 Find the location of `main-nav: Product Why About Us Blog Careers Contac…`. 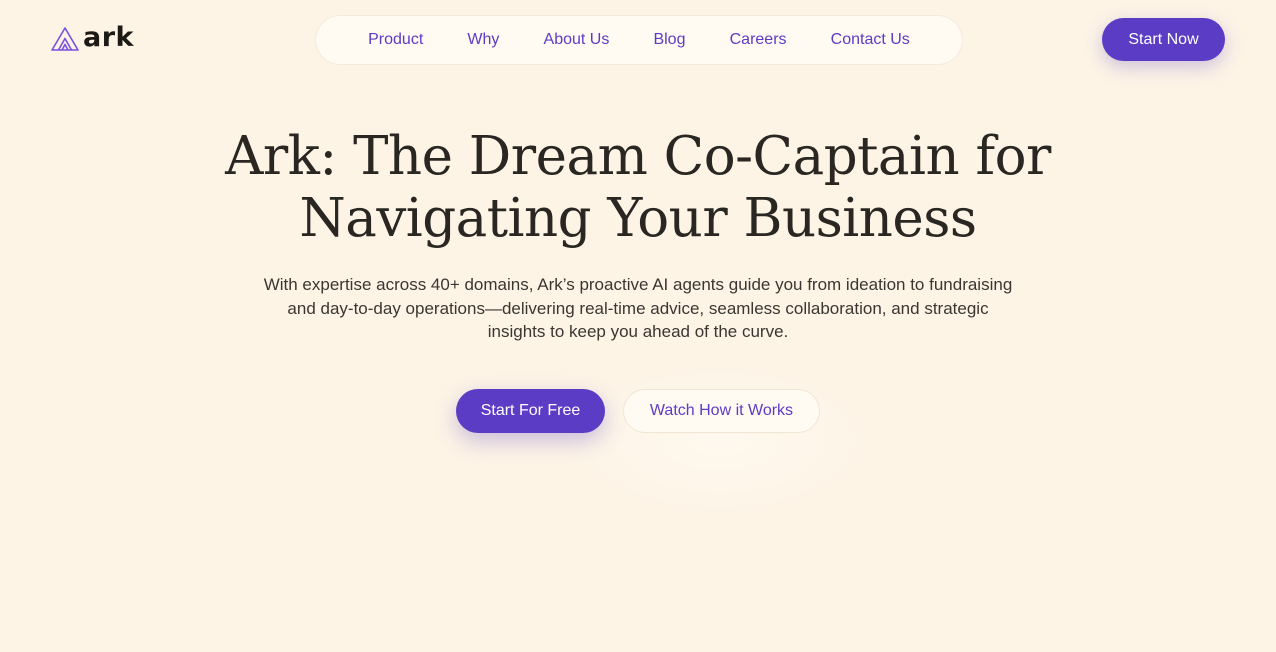

main-nav: Product Why About Us Blog Careers Contac… is located at coordinates (639, 40).